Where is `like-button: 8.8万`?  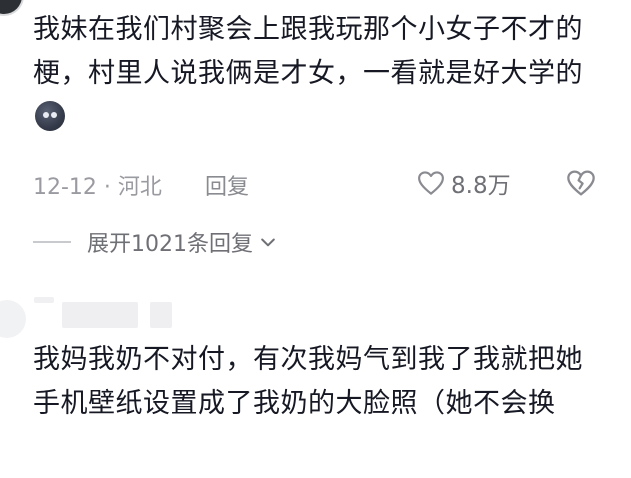
like-button: 8.8万 is located at coordinates (463, 183).